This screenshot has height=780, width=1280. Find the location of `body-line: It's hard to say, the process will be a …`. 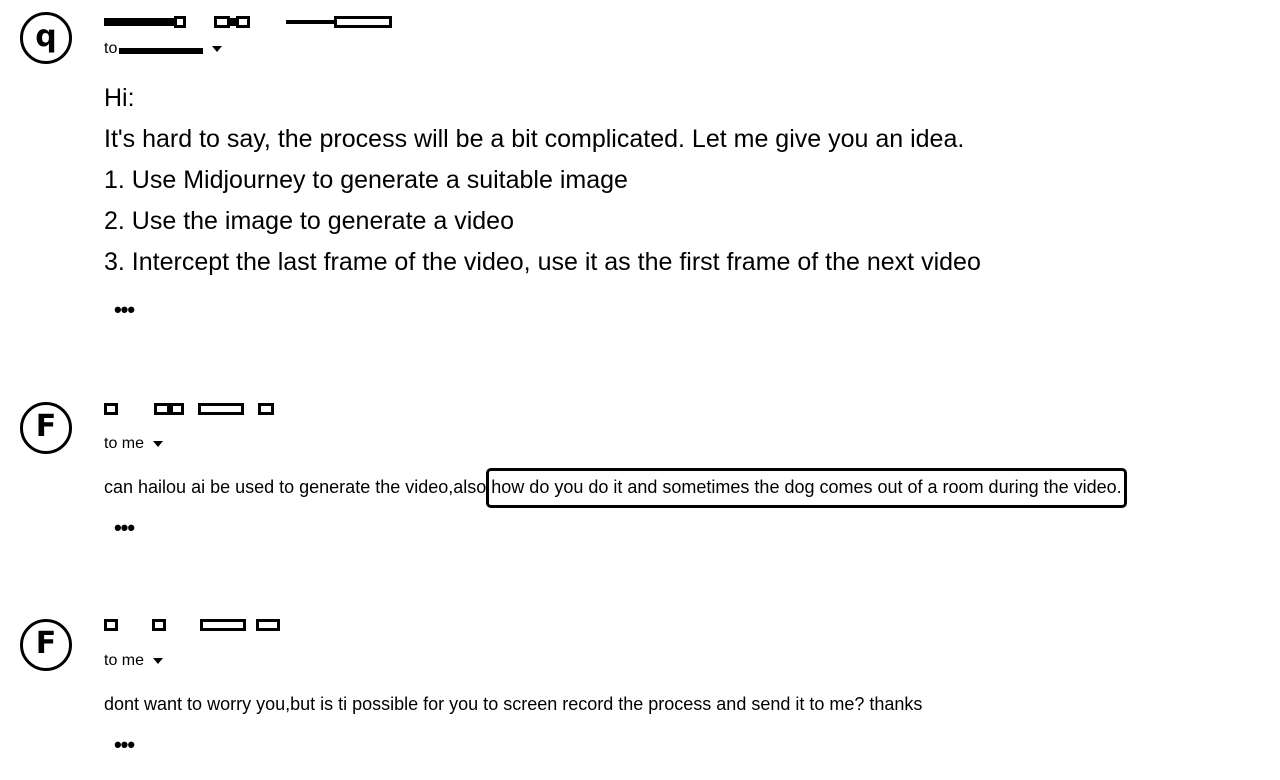

body-line: It's hard to say, the process will be a … is located at coordinates (534, 139).